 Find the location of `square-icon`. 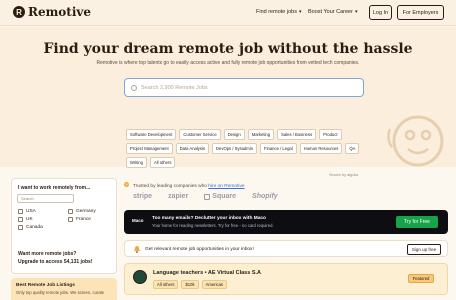

square-icon is located at coordinates (207, 196).